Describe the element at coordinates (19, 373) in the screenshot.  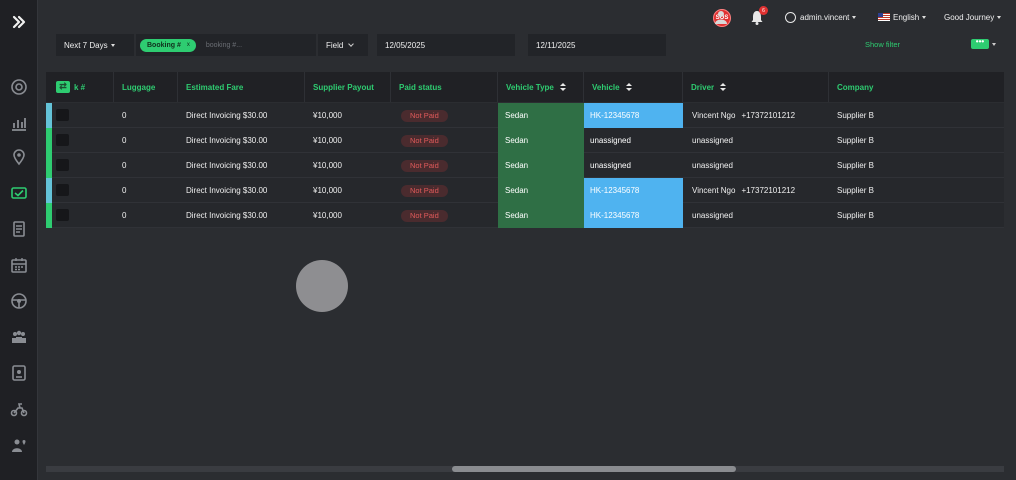
I see `id-card-icon` at that location.